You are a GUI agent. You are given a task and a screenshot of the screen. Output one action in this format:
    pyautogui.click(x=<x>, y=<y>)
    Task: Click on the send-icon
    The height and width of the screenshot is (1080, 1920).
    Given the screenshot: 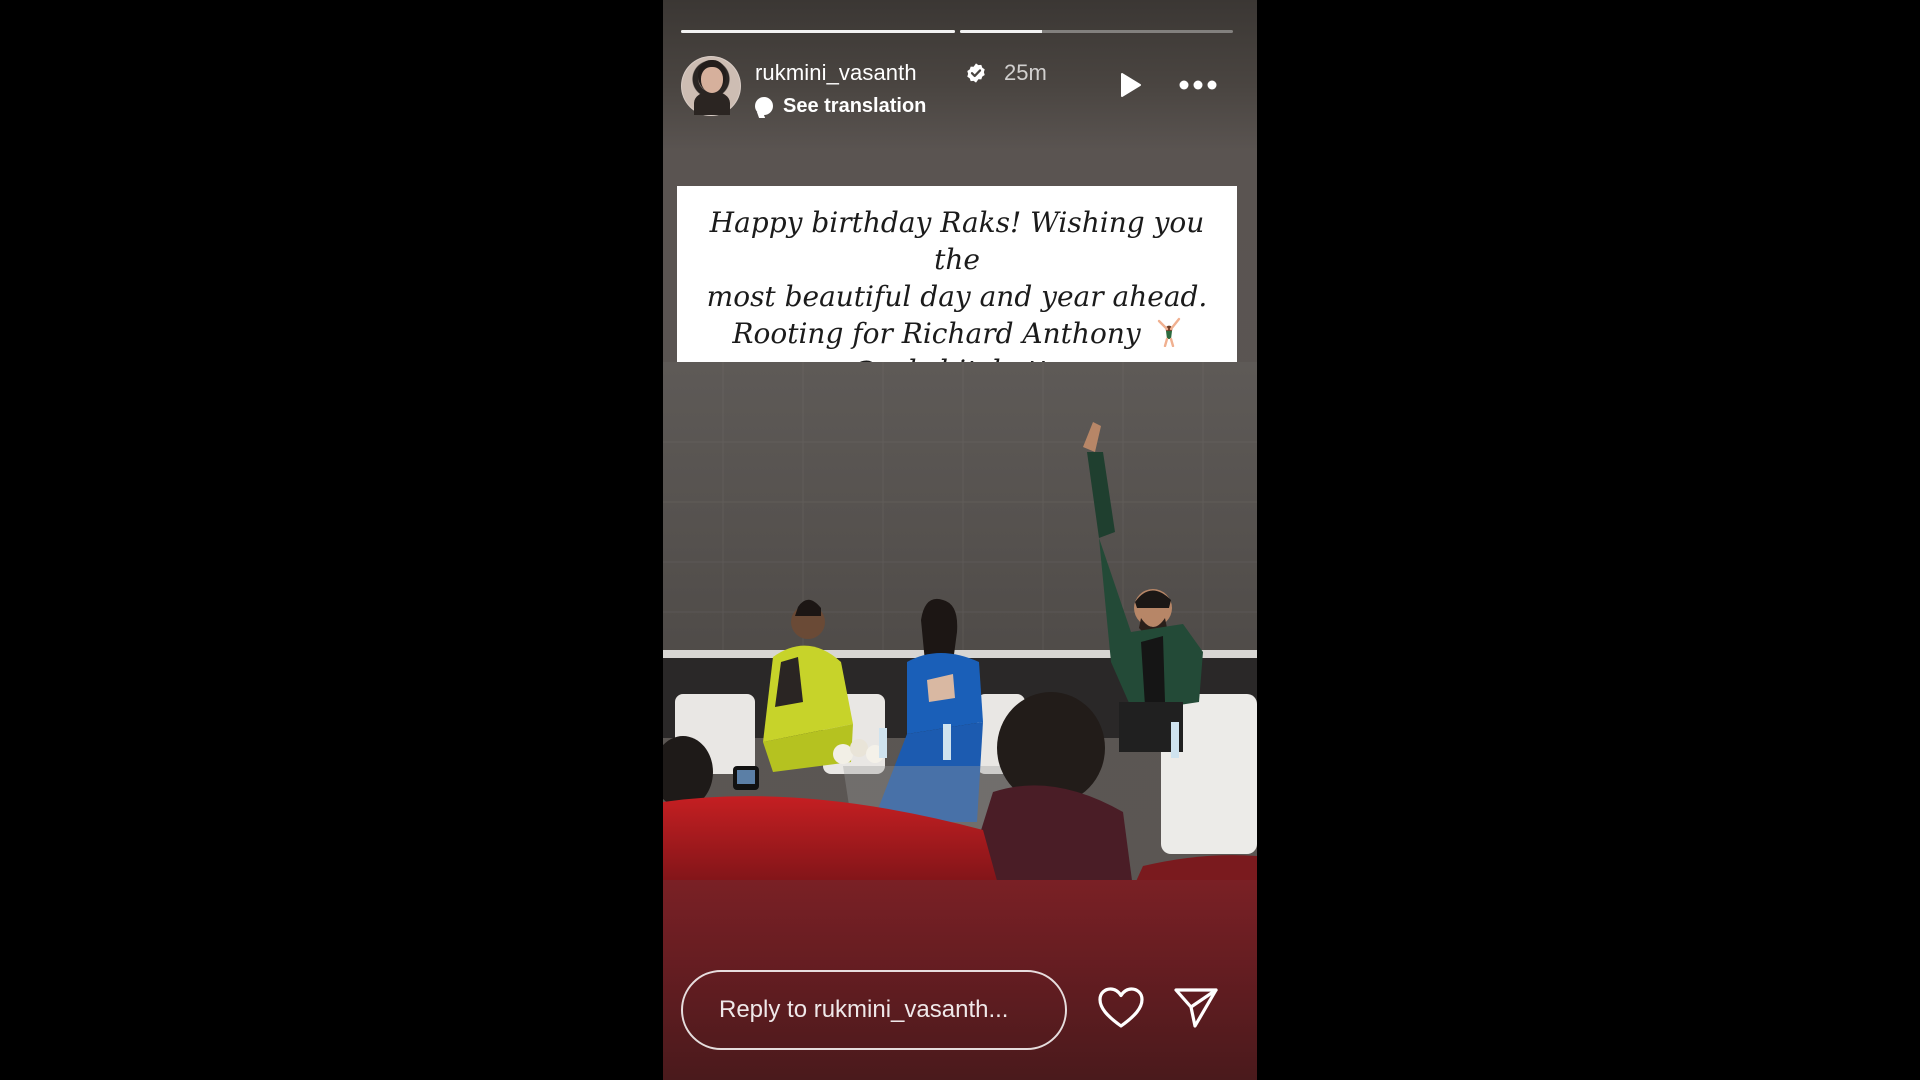 What is the action you would take?
    pyautogui.click(x=1196, y=1008)
    